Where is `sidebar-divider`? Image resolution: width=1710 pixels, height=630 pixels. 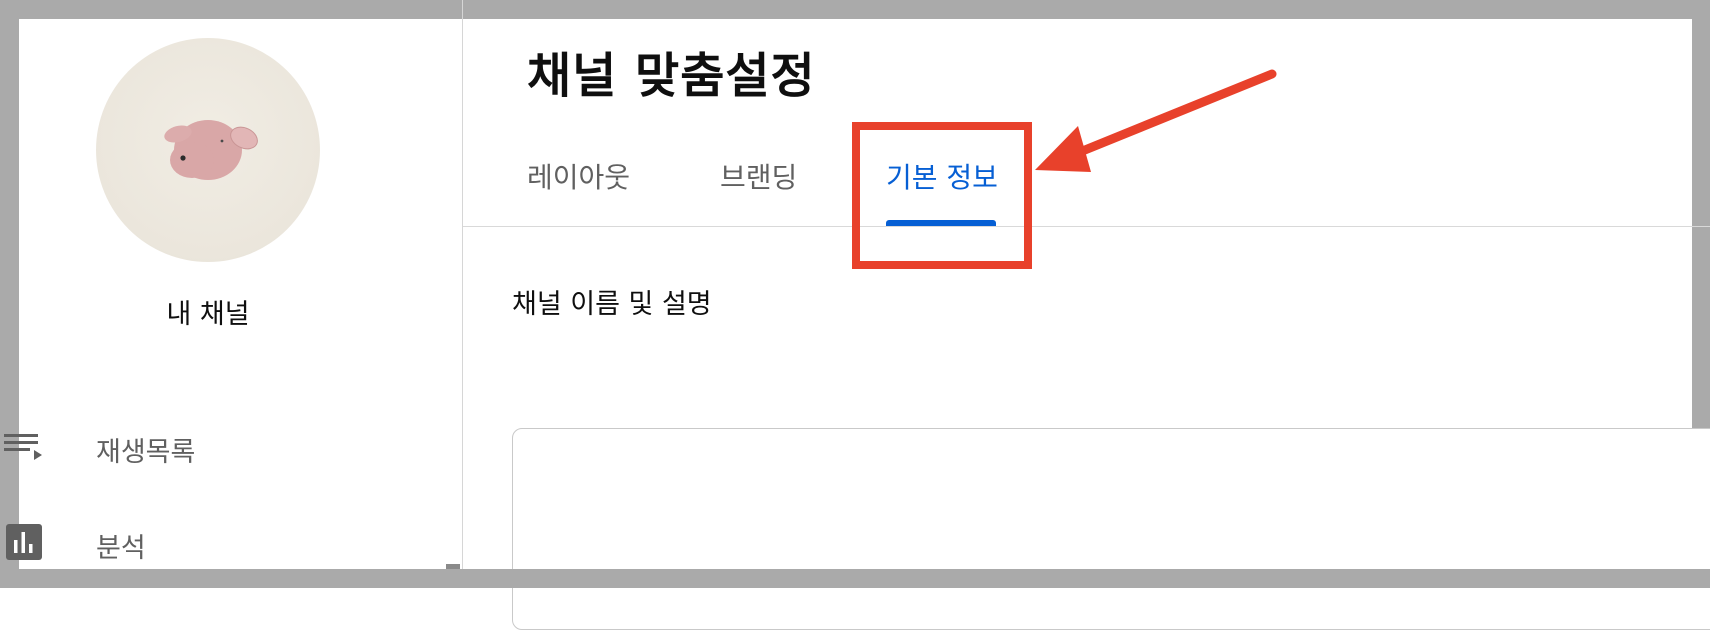 sidebar-divider is located at coordinates (462, 294).